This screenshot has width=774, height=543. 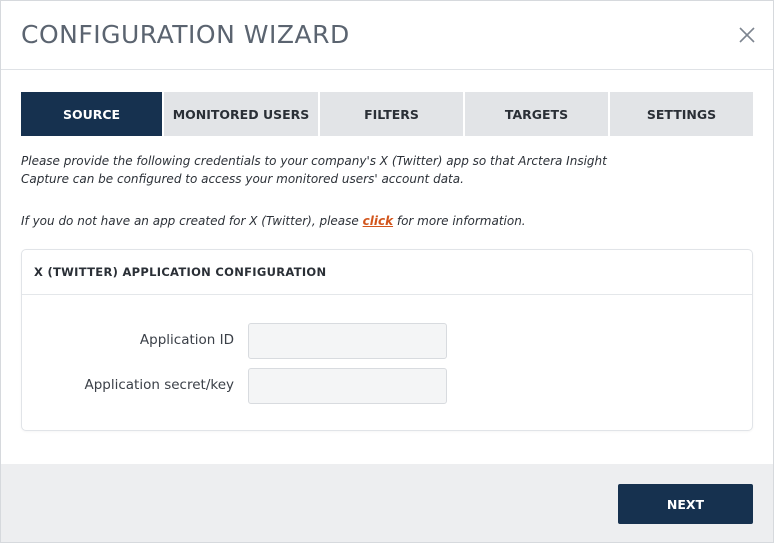 What do you see at coordinates (387, 294) in the screenshot?
I see `panel-divider` at bounding box center [387, 294].